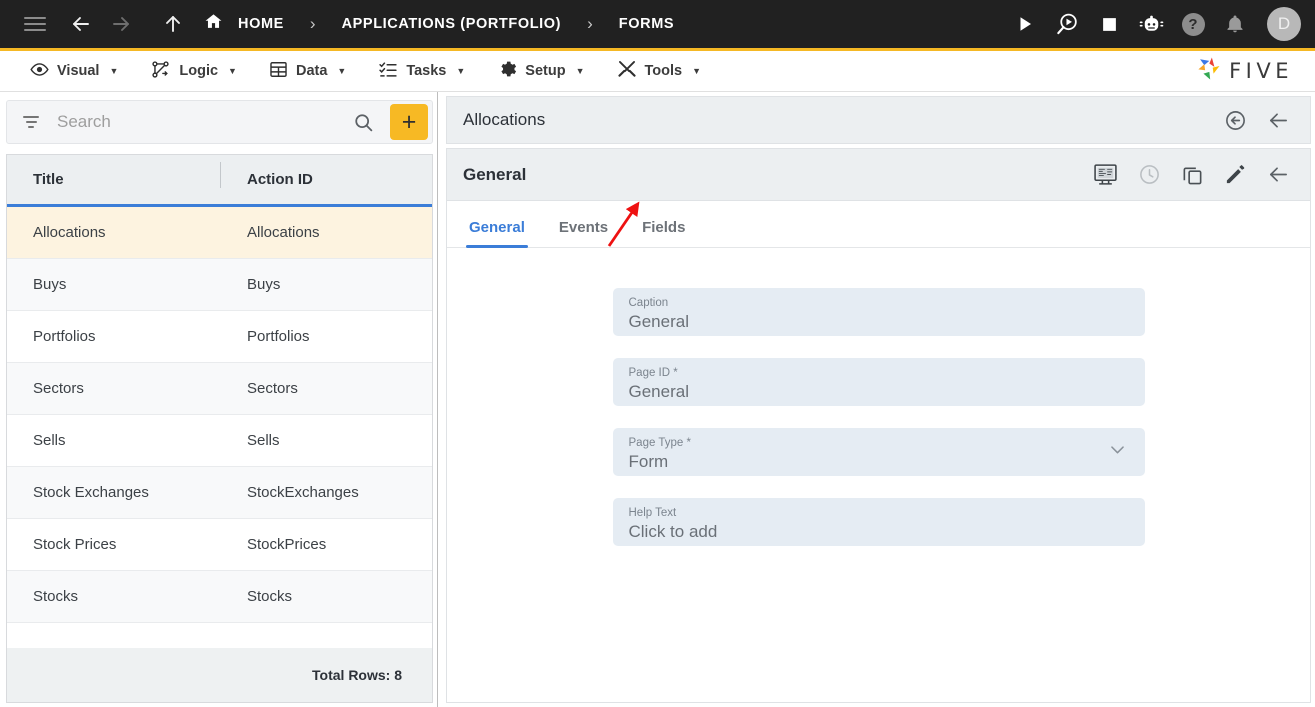 The image size is (1315, 707). Describe the element at coordinates (1235, 174) in the screenshot. I see `edit-pencil-icon` at that location.